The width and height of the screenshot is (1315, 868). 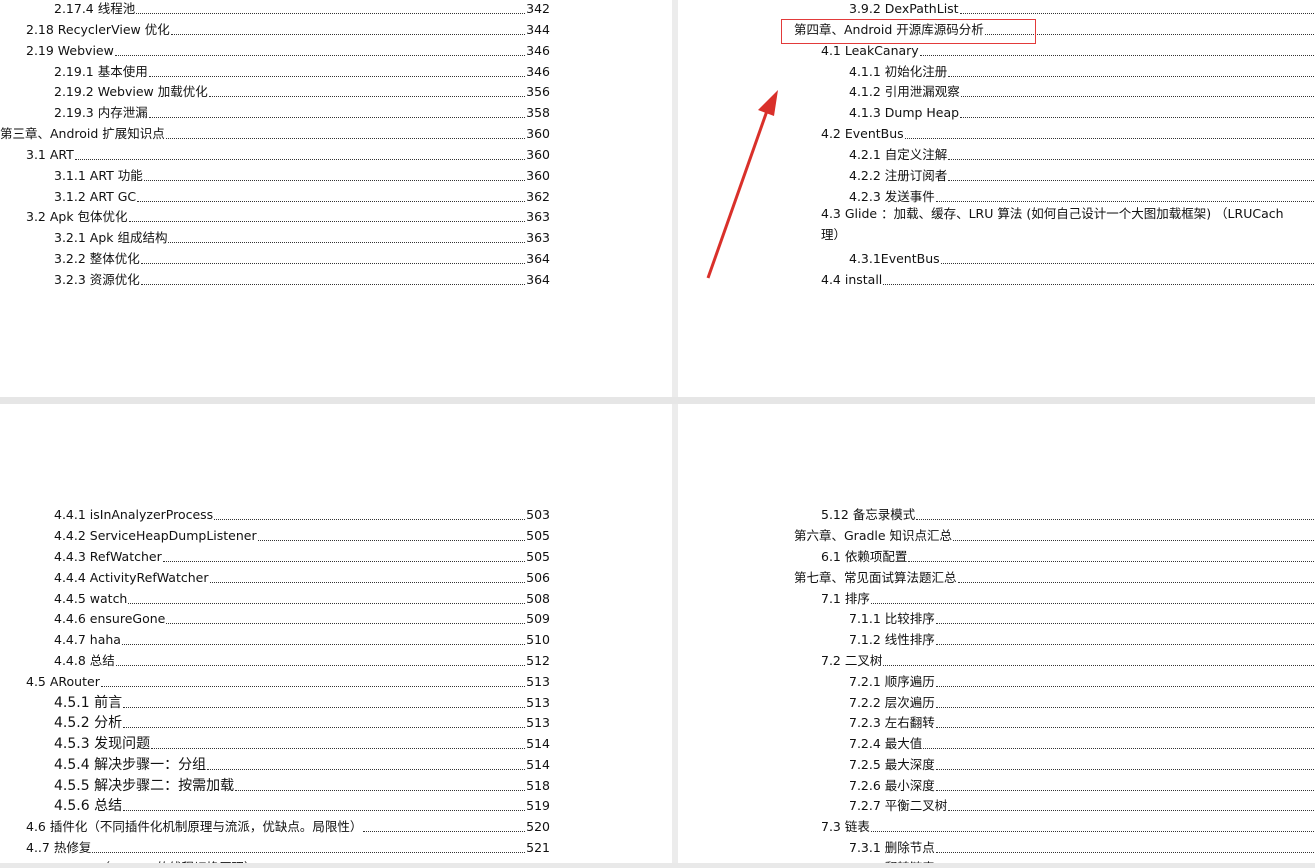 I want to click on toc-entry-title: 4.2.2 注册订阅者, so click(x=898, y=175).